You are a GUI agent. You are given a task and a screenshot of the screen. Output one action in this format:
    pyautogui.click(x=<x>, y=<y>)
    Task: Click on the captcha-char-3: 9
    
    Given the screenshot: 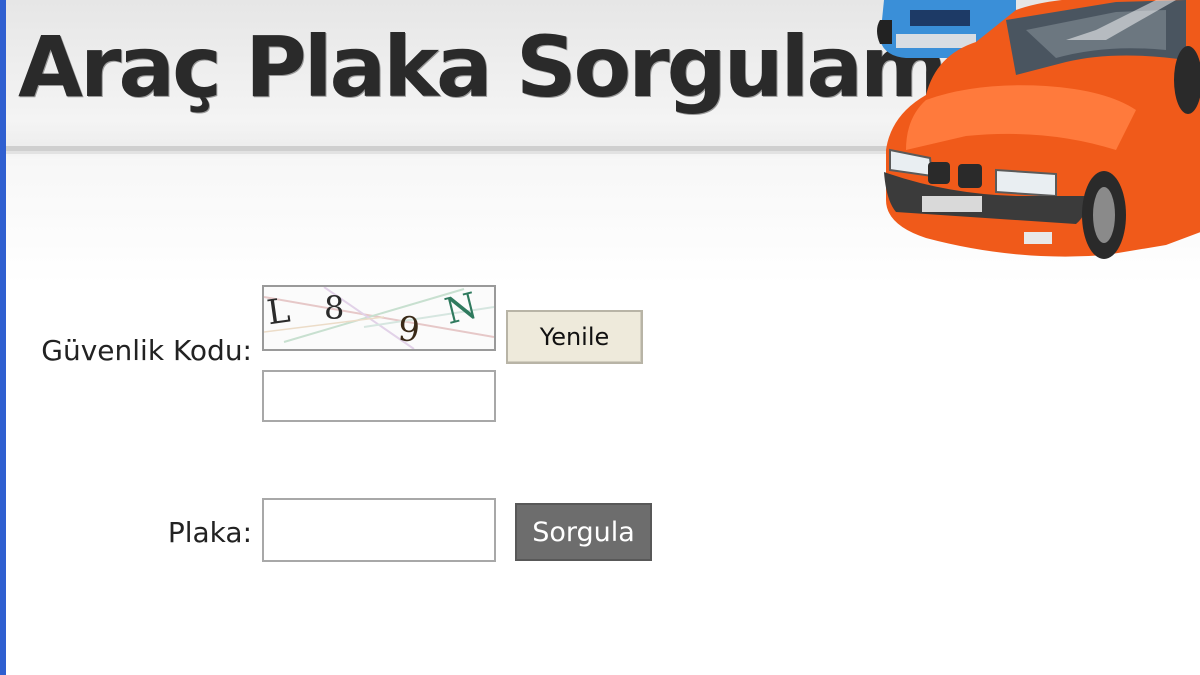 What is the action you would take?
    pyautogui.click(x=409, y=329)
    